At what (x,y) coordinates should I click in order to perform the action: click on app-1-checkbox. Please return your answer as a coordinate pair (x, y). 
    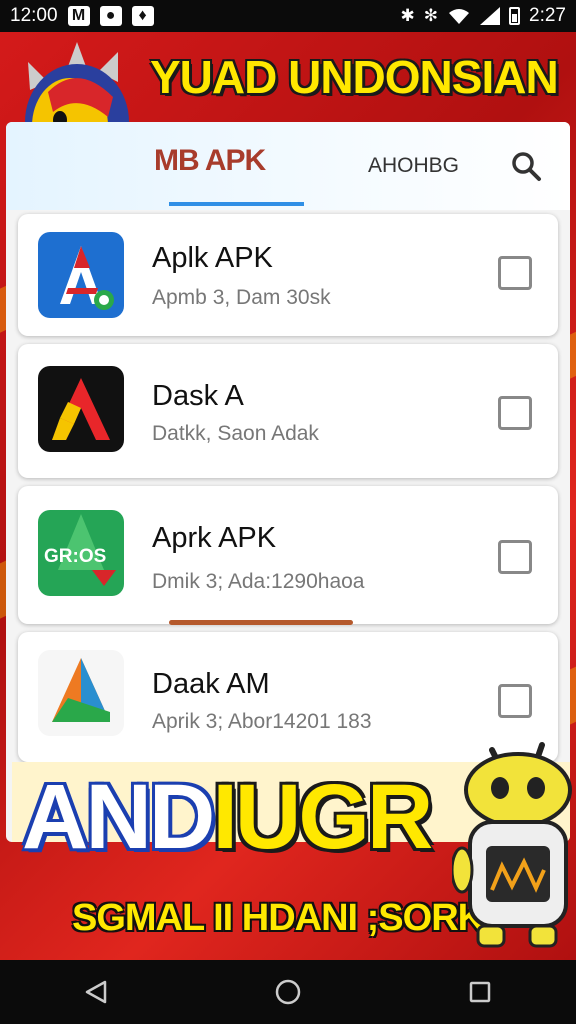
    Looking at the image, I should click on (515, 273).